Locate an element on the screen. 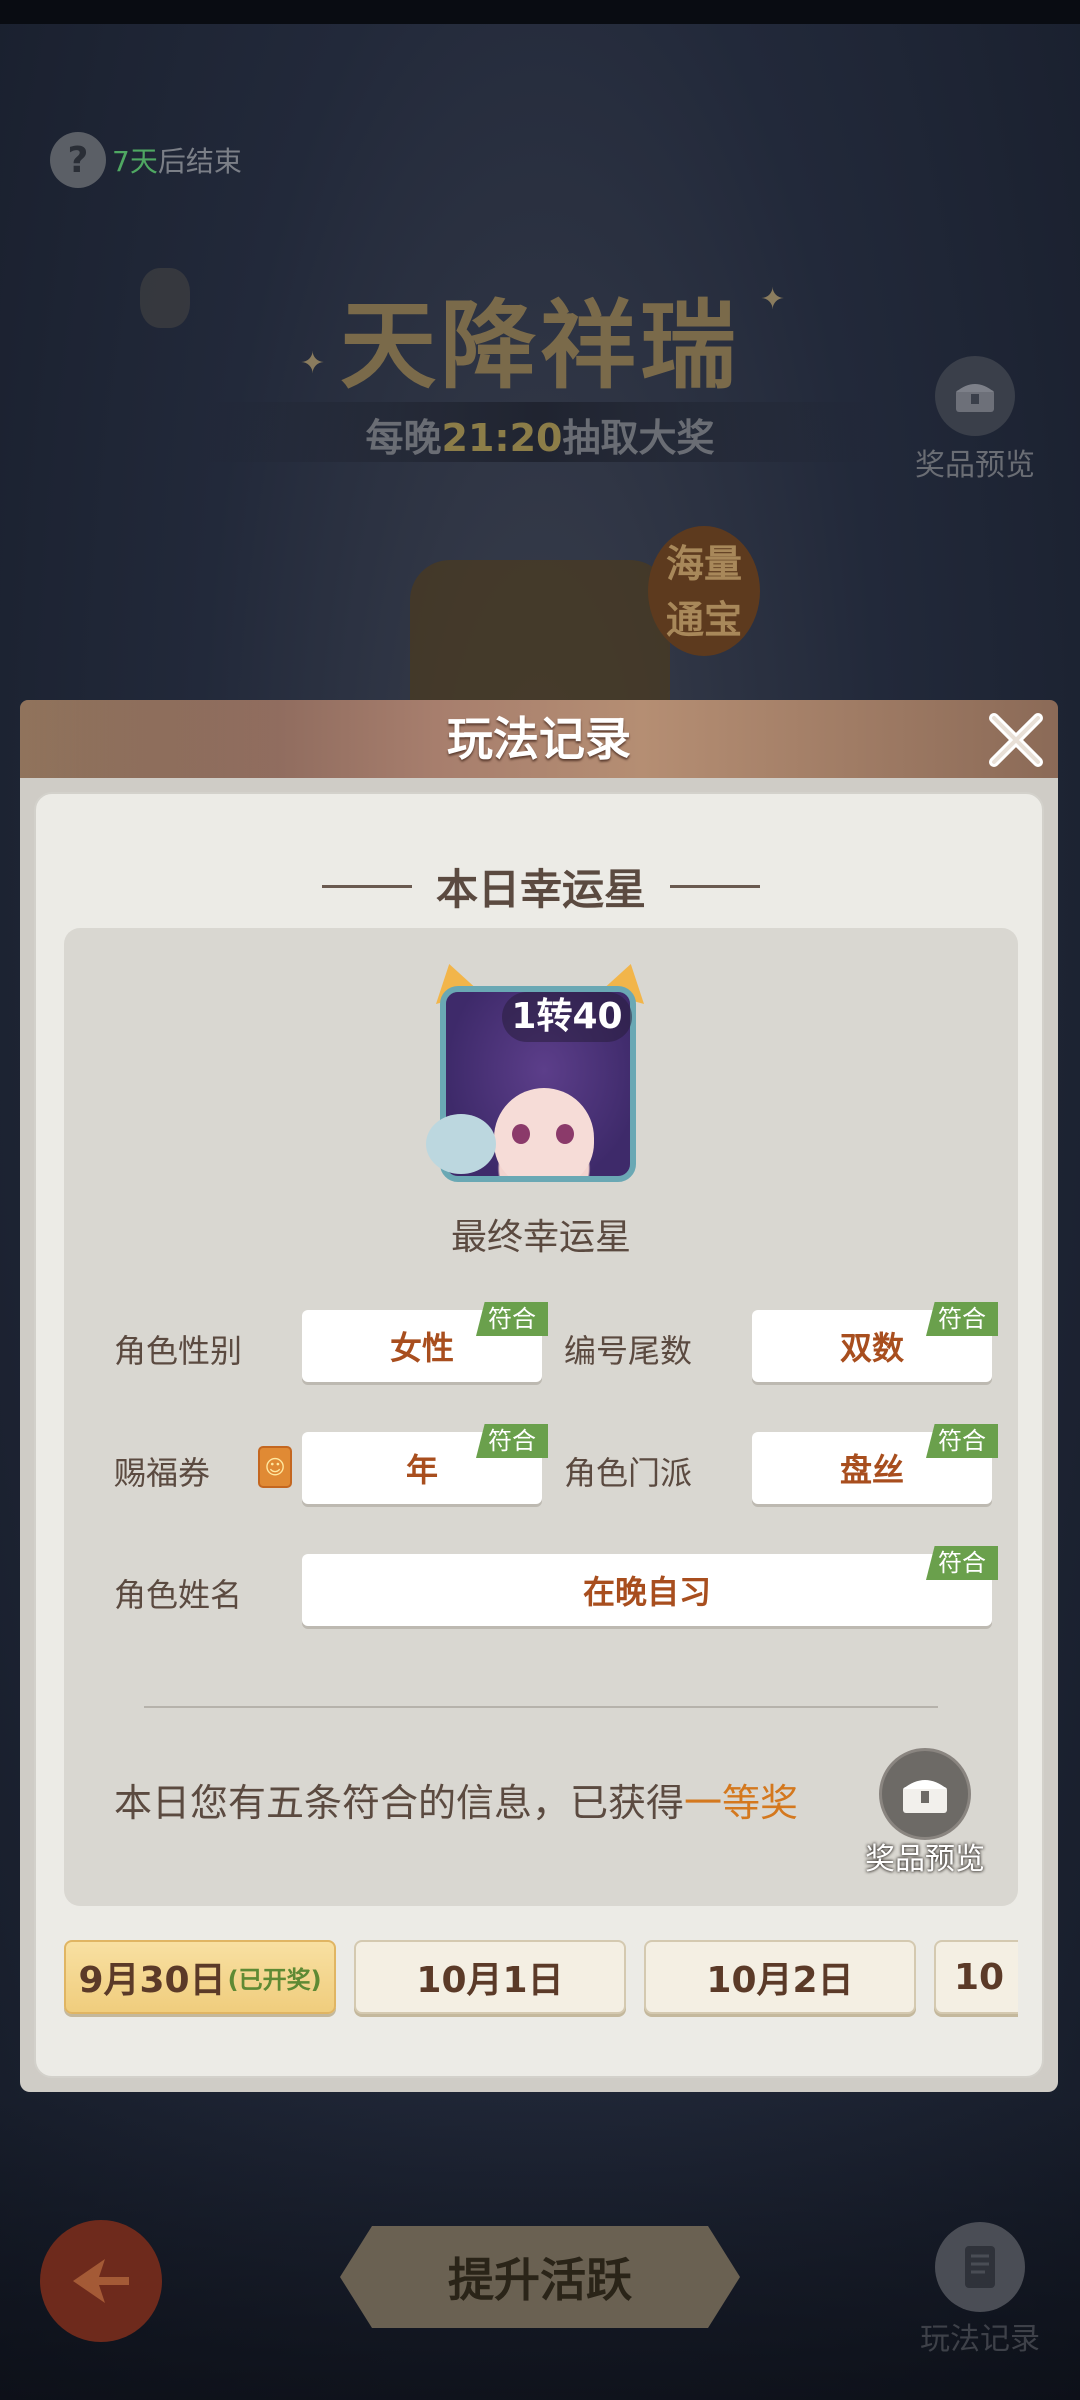 Image resolution: width=1080 pixels, height=2400 pixels. result-message: 本日您有五条符合的信息，已获得一等奖 is located at coordinates (456, 1803).